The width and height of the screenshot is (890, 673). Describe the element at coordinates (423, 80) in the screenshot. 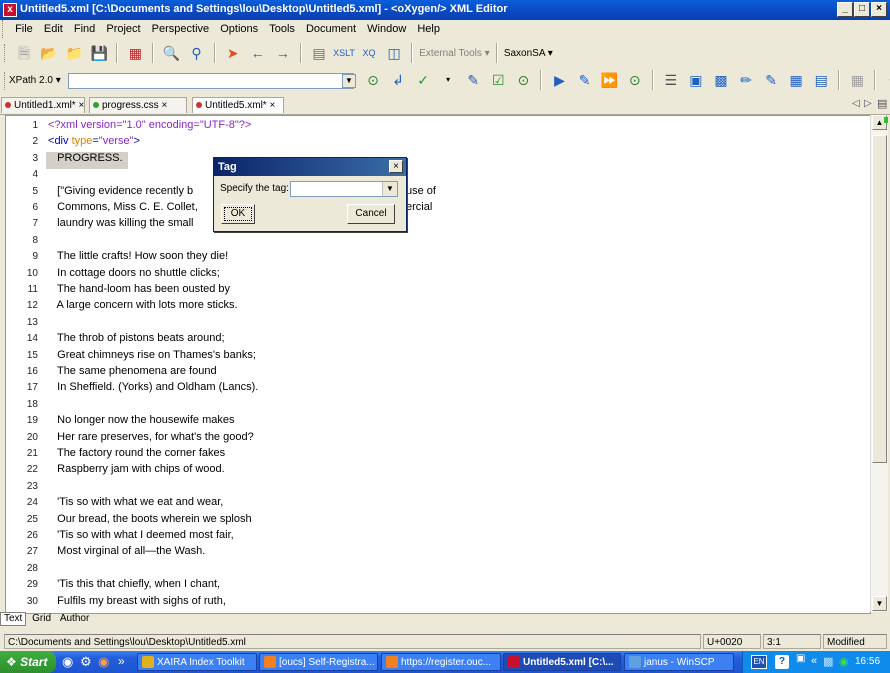

I see `validate-icon: ✓` at that location.